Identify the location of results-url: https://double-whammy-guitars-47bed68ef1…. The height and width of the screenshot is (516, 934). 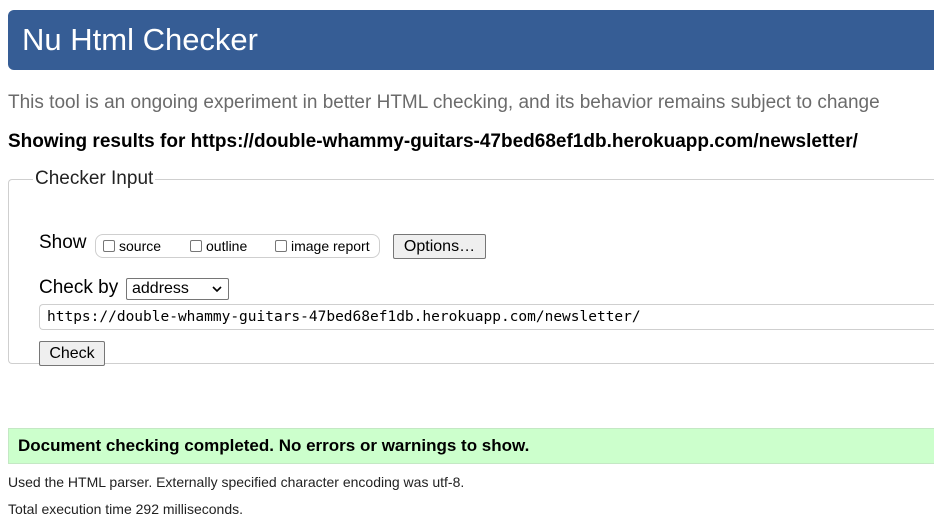
(524, 141).